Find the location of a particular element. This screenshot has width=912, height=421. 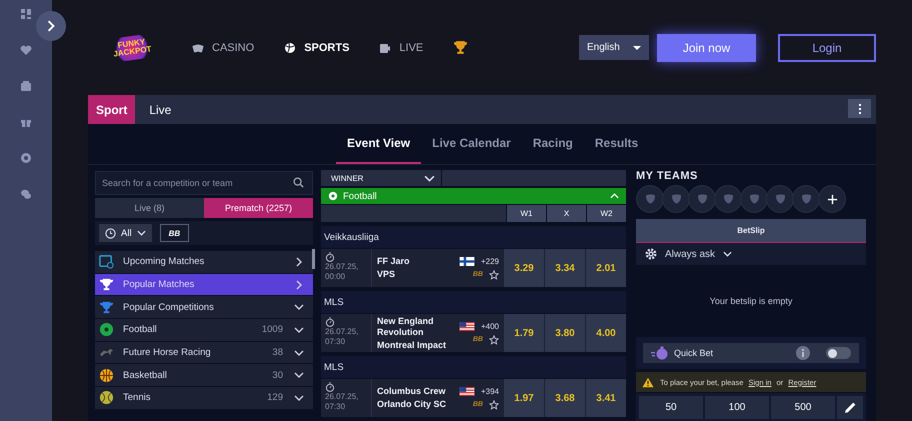

ball-icon is located at coordinates (290, 48).